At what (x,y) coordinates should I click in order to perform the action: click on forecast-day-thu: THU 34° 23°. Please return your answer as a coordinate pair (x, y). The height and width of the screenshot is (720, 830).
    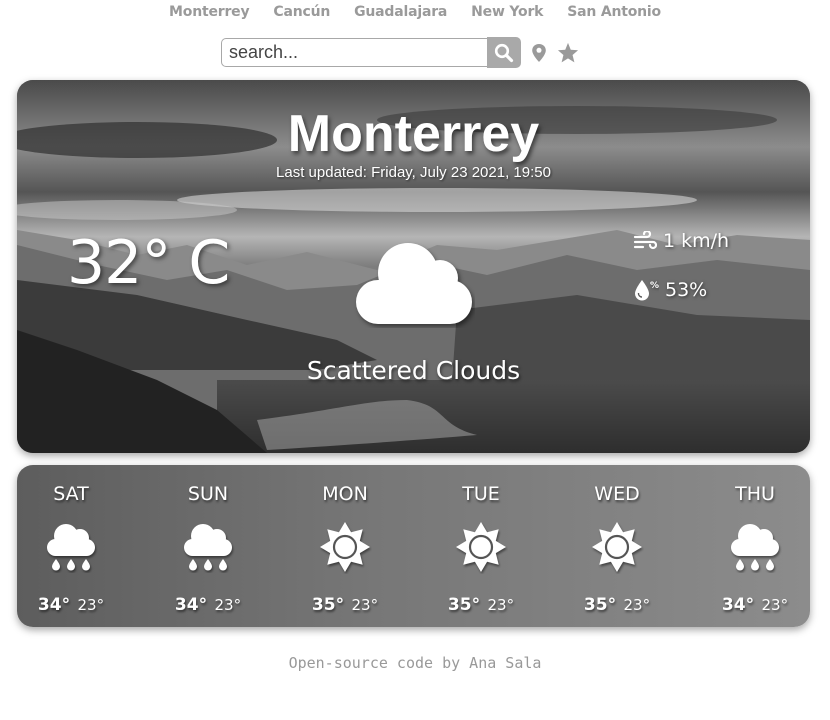
    Looking at the image, I should click on (755, 540).